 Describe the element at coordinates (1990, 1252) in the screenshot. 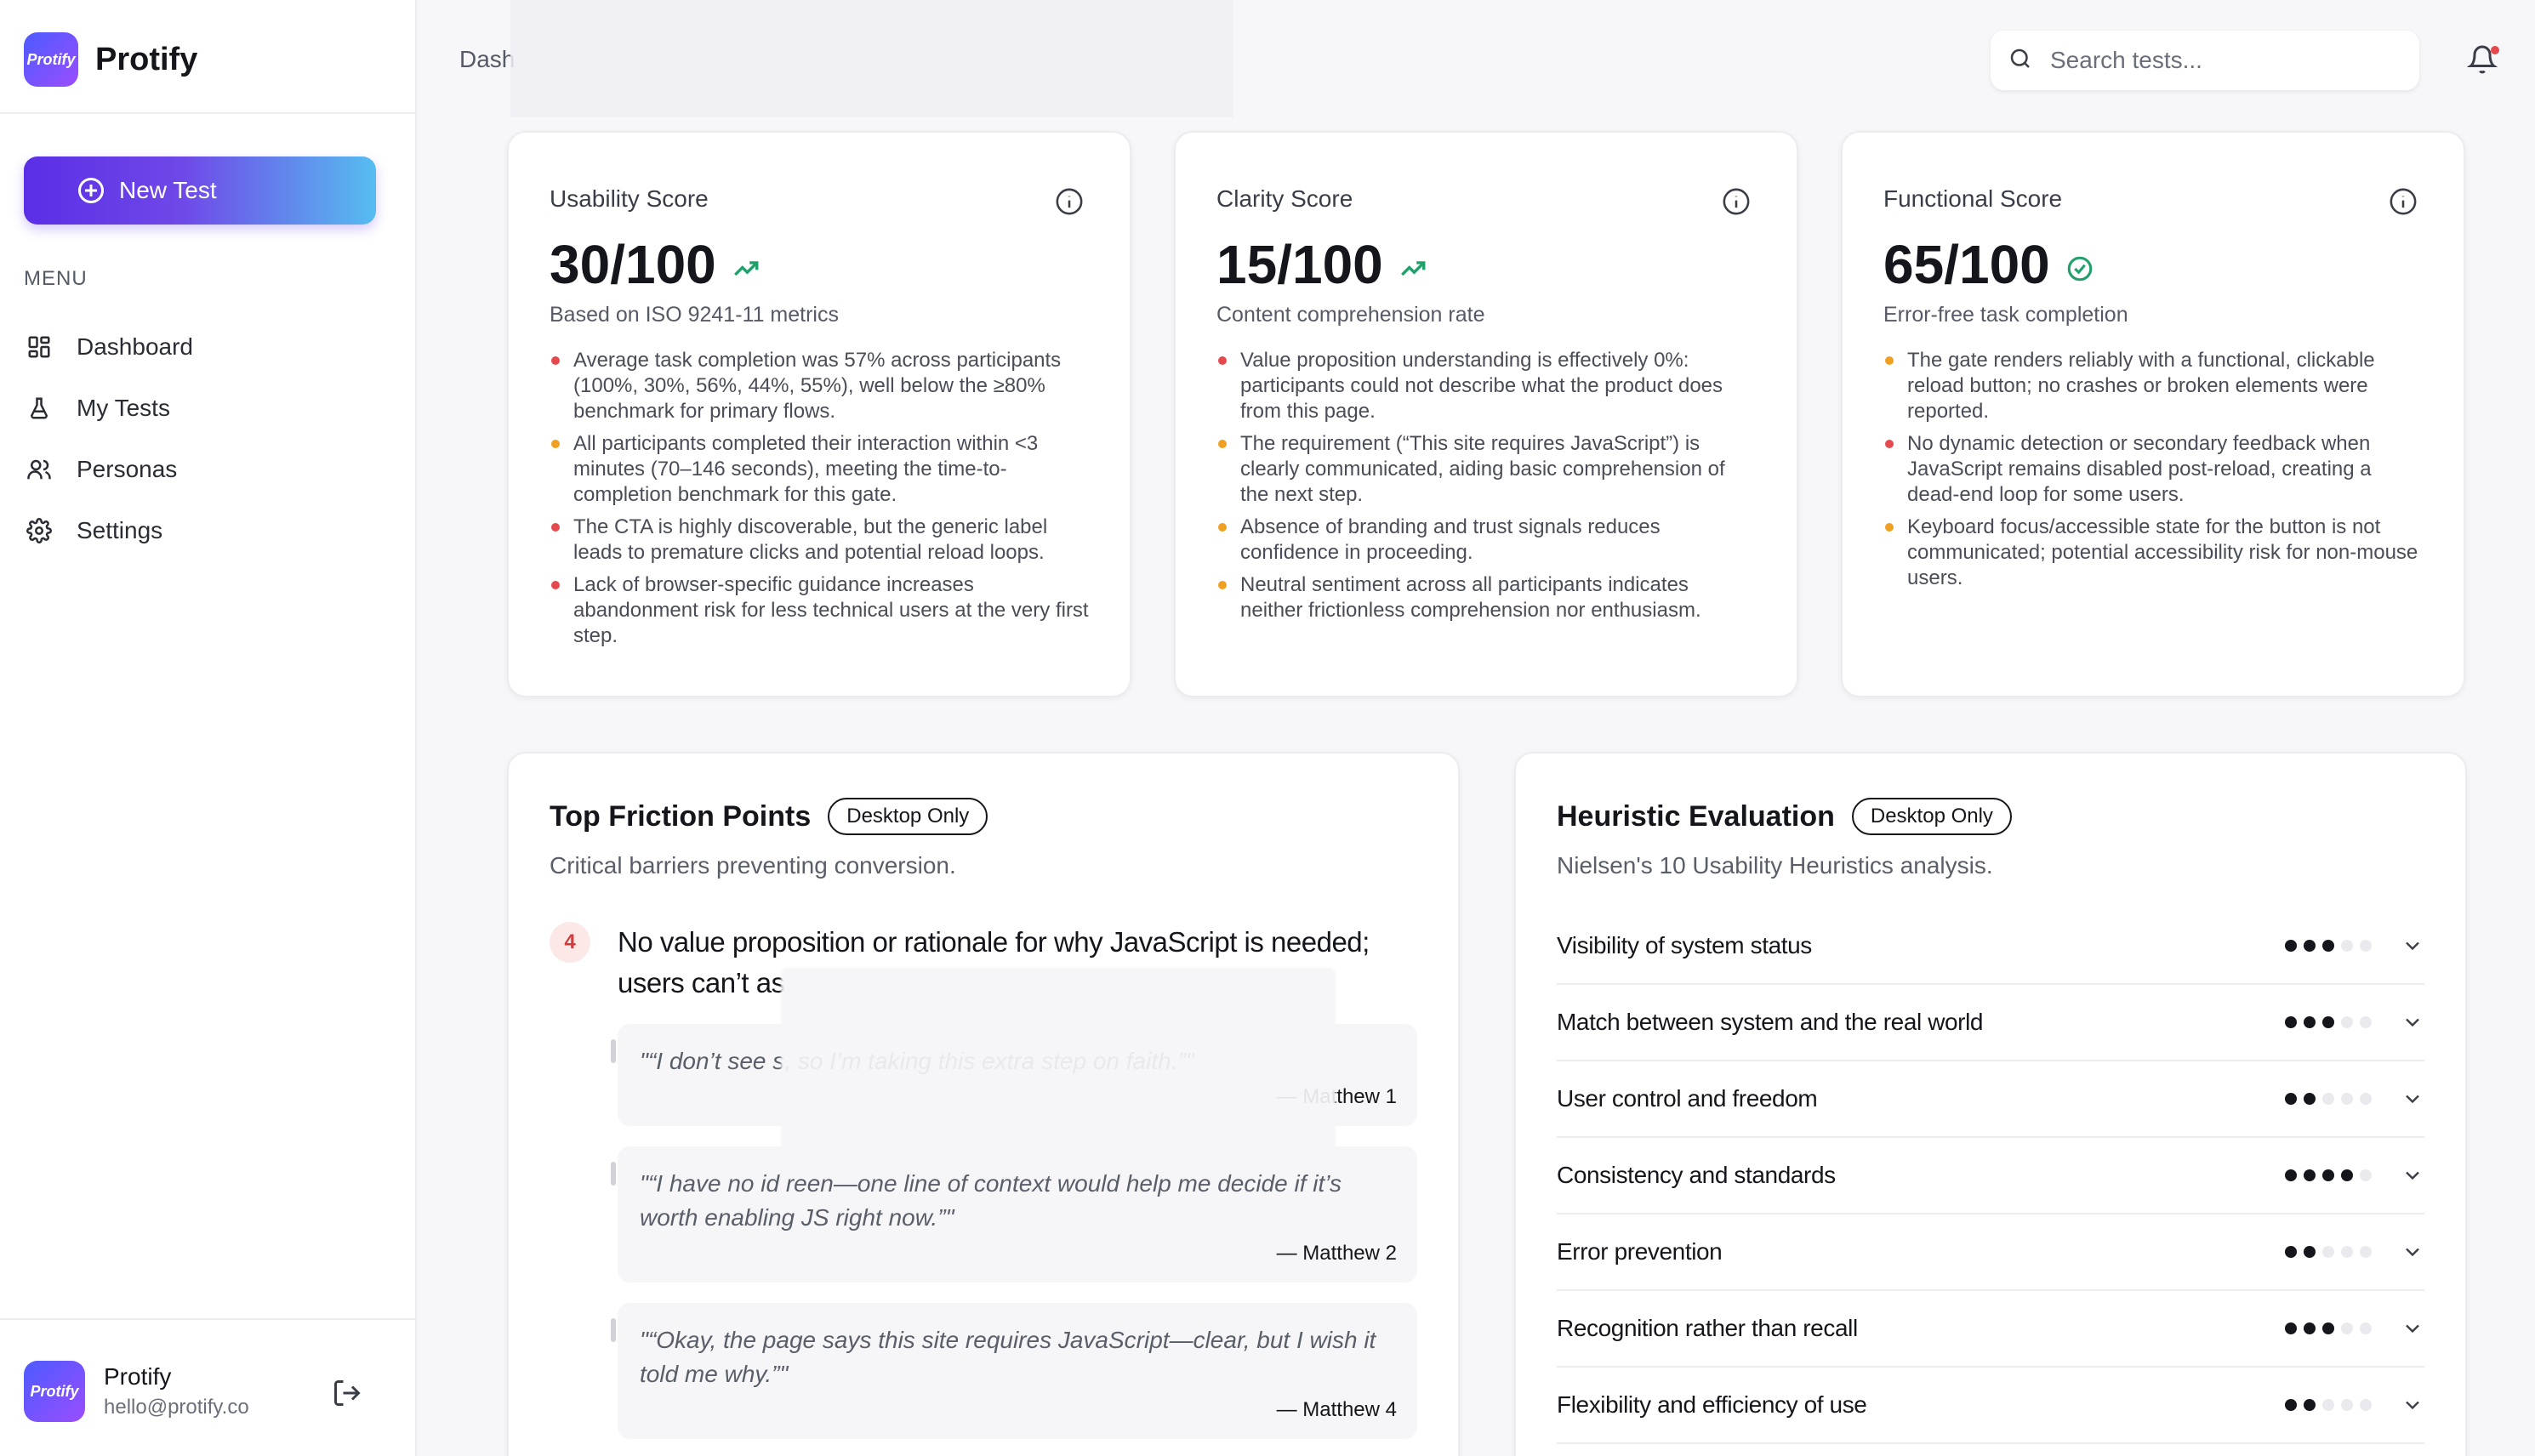

I see `heuristic-row: Error prevention` at that location.